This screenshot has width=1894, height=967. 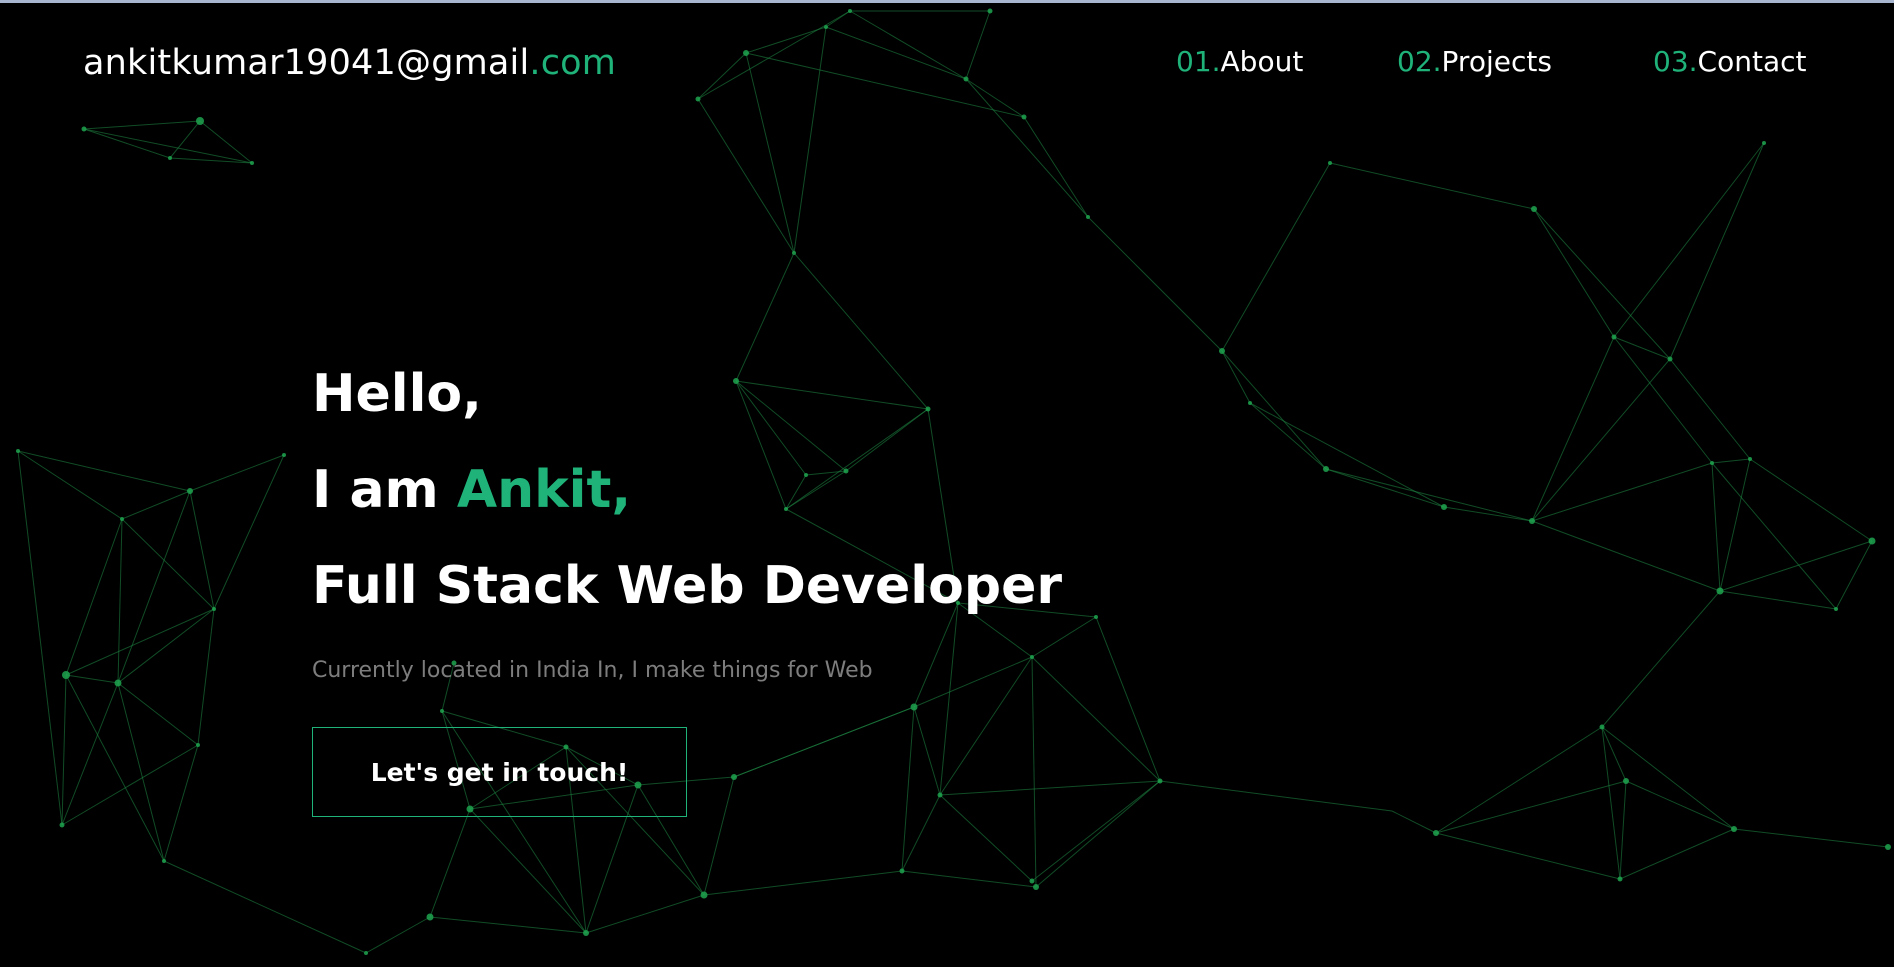 I want to click on nav-about-number: 01., so click(x=1198, y=61).